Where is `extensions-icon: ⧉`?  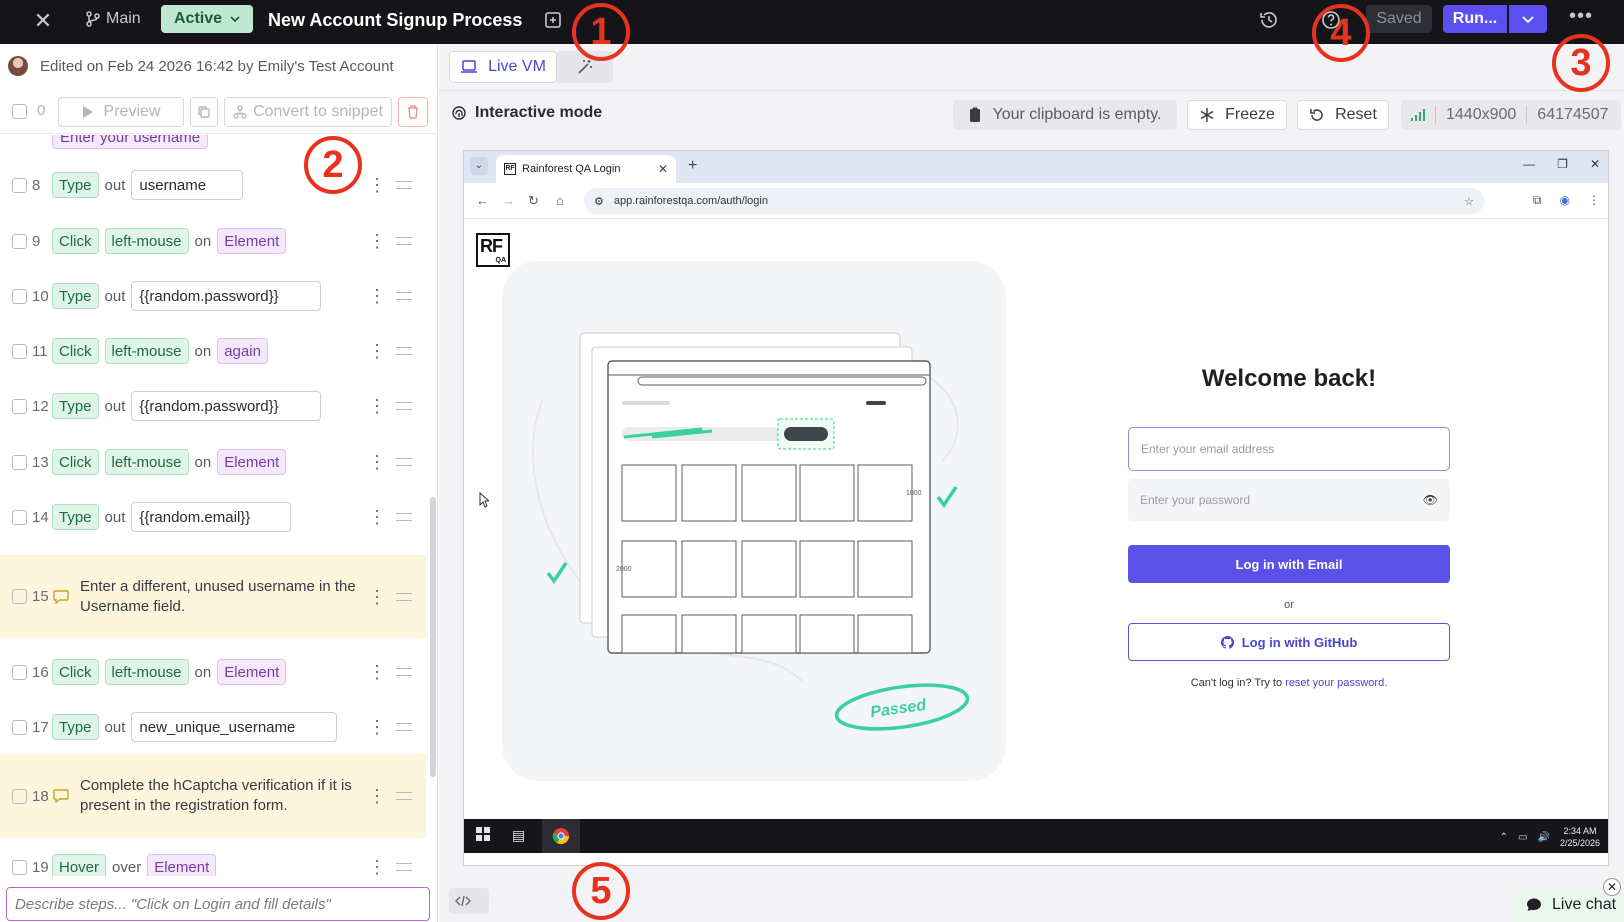
extensions-icon: ⧉ is located at coordinates (1537, 200).